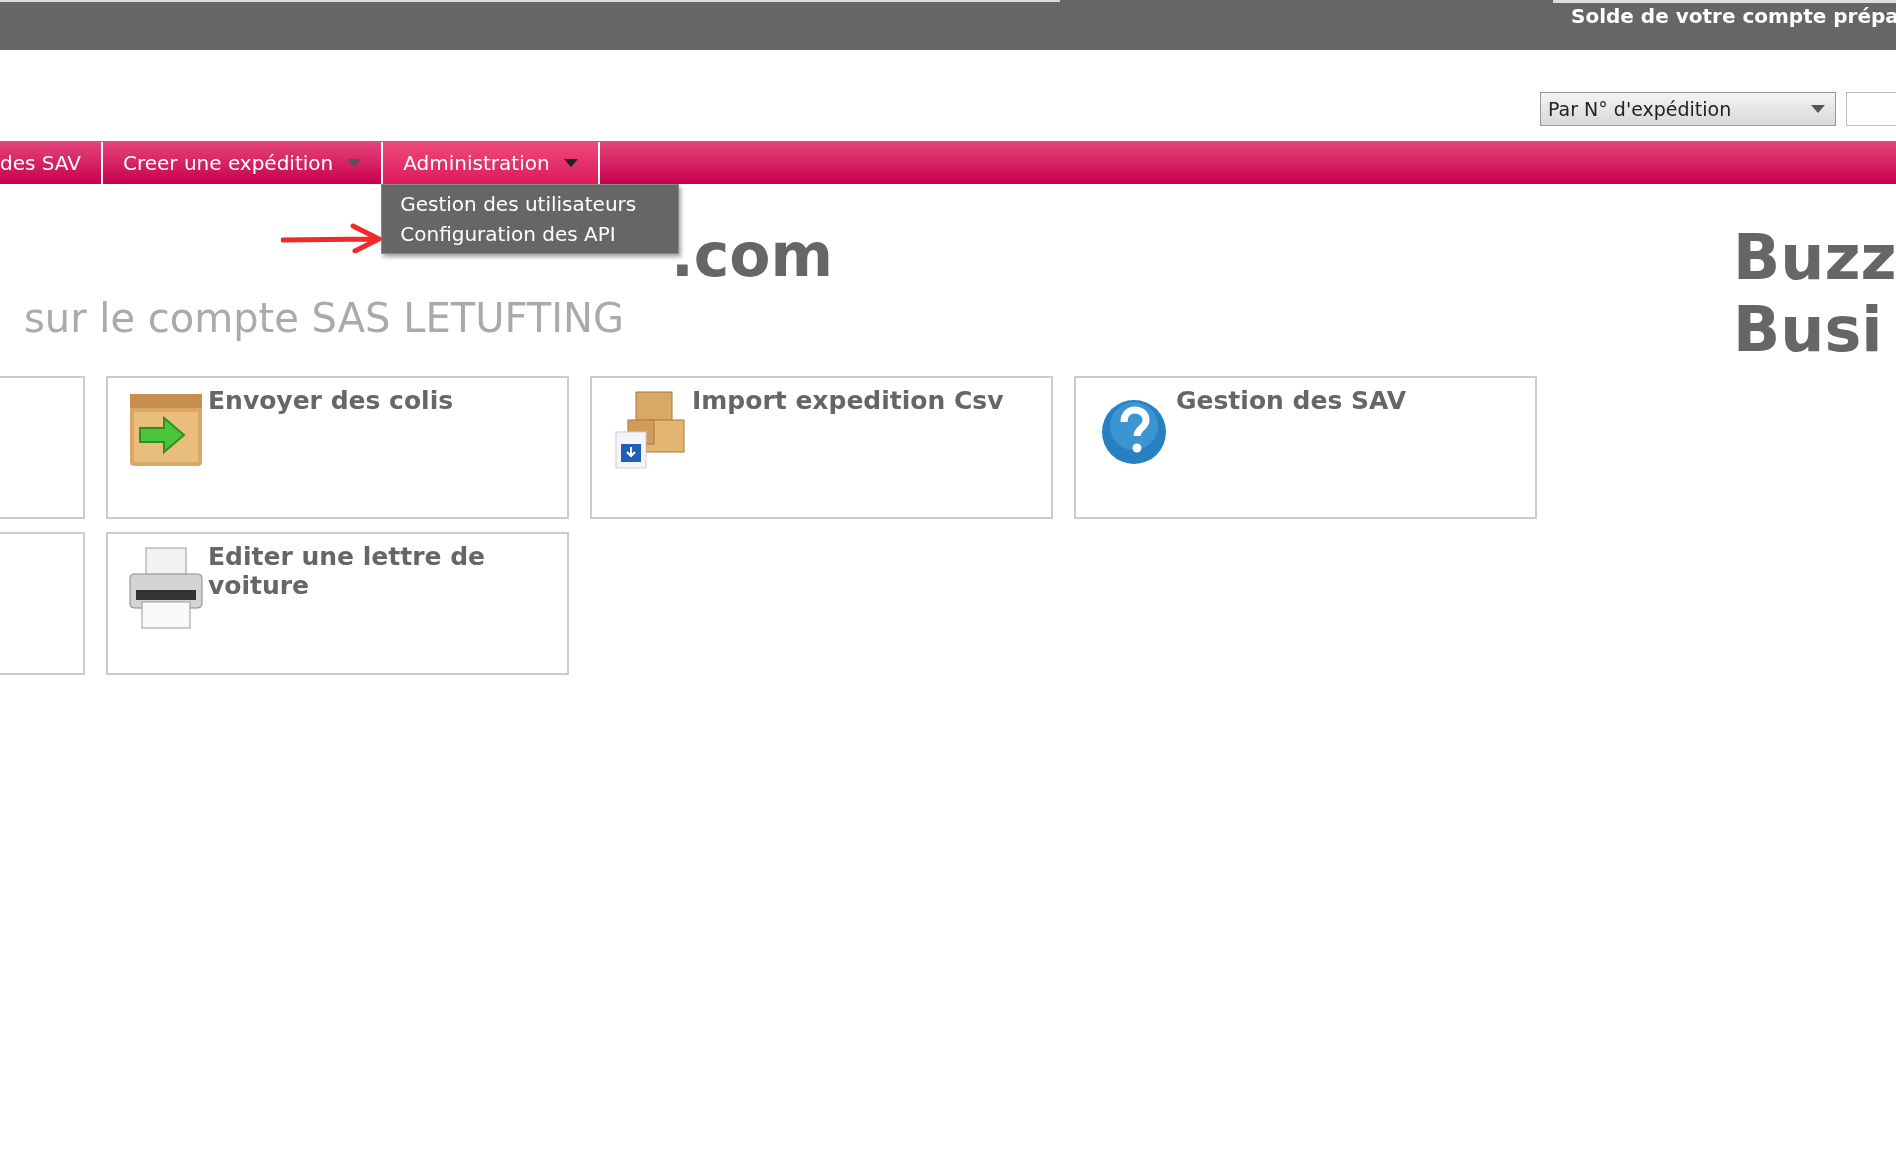 Image resolution: width=1896 pixels, height=1168 pixels. What do you see at coordinates (166, 589) in the screenshot?
I see `printer-icon` at bounding box center [166, 589].